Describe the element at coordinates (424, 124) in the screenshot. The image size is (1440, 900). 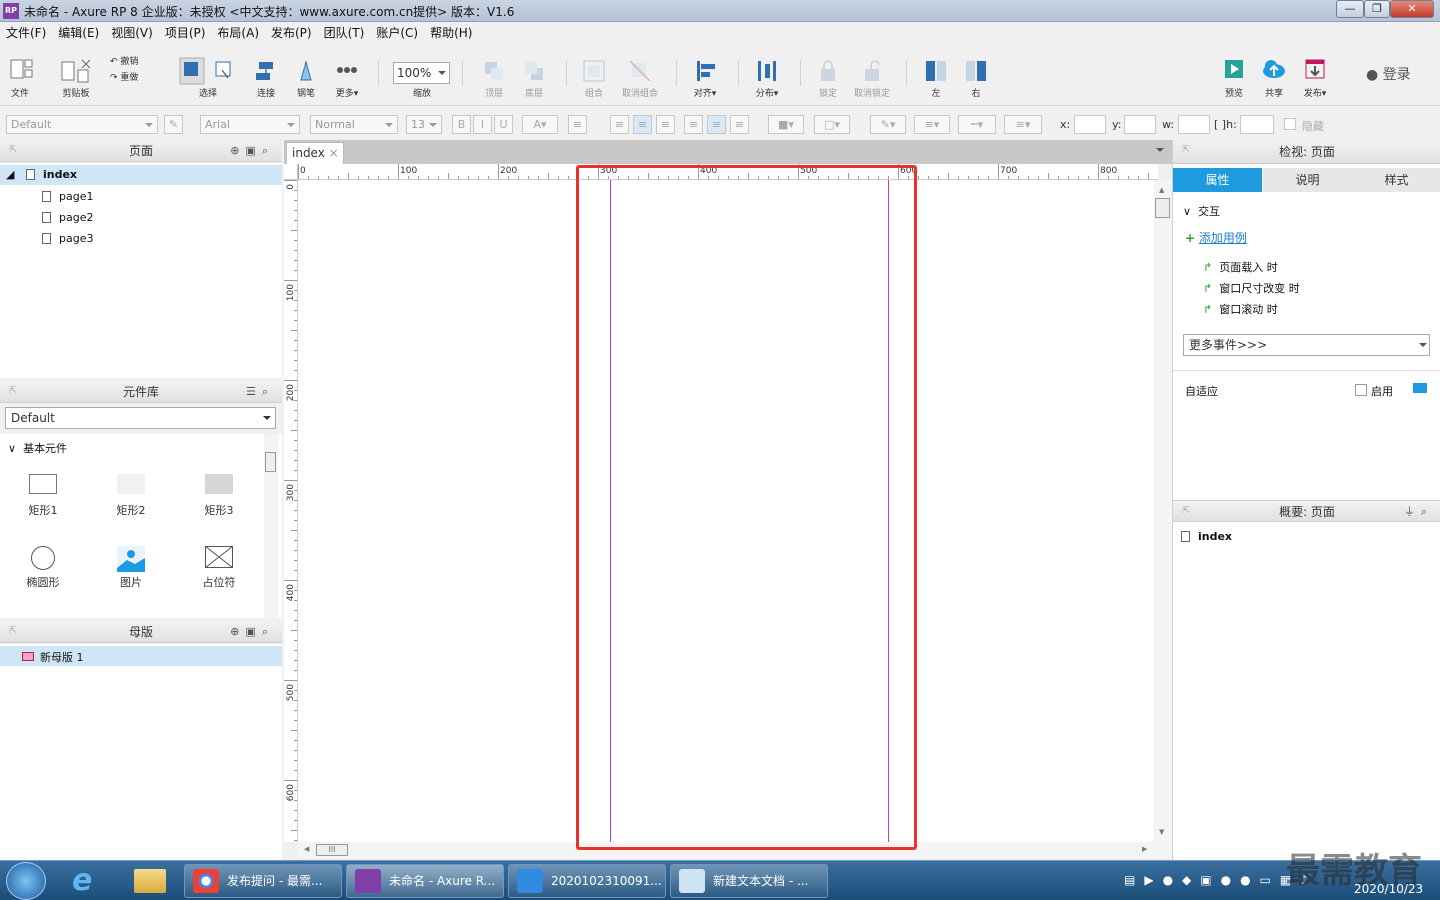
I see `font-size-select: 13` at that location.